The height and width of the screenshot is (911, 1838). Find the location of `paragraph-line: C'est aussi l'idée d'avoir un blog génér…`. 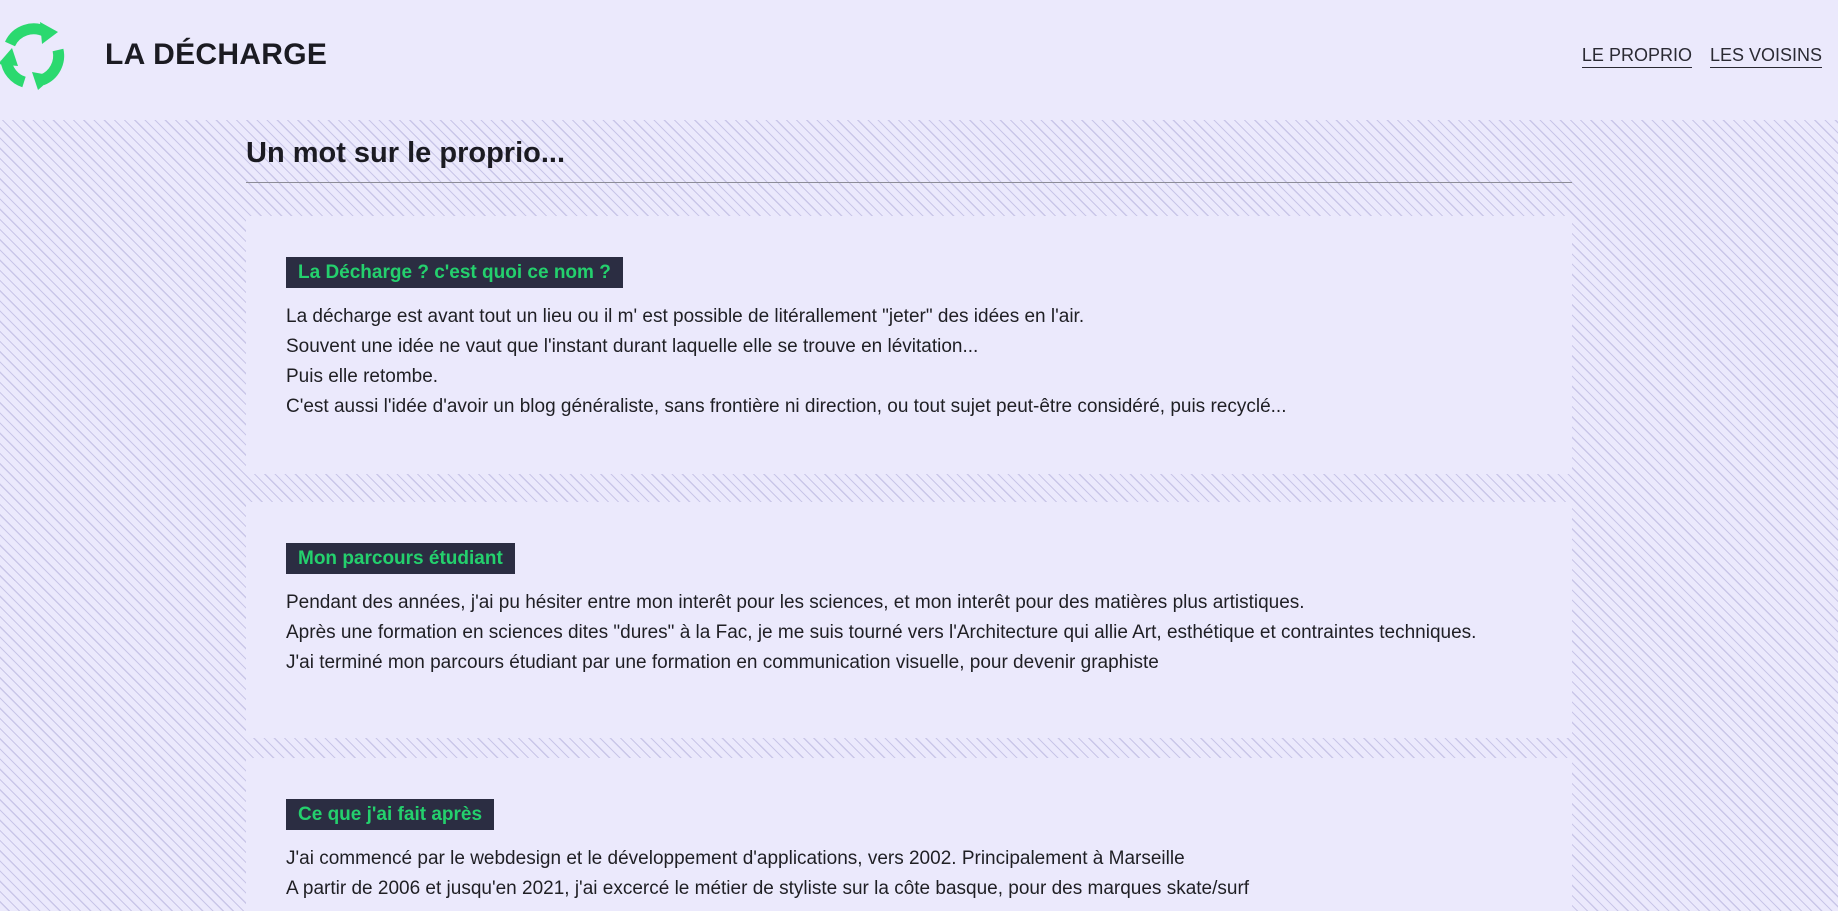

paragraph-line: C'est aussi l'idée d'avoir un blog génér… is located at coordinates (786, 406).